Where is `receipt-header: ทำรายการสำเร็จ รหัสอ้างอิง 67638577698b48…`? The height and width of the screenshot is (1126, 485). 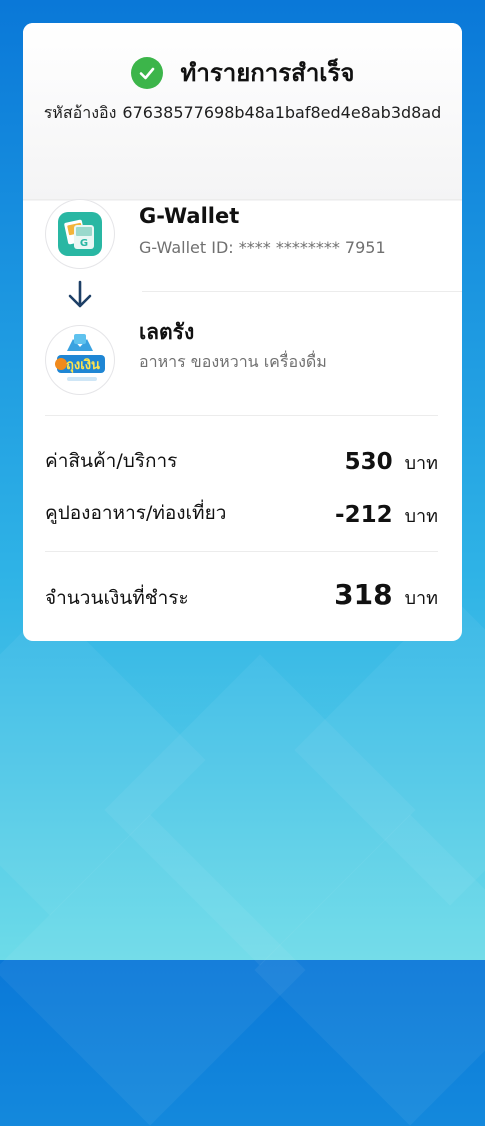 receipt-header: ทำรายการสำเร็จ รหัสอ้างอิง 67638577698b48… is located at coordinates (242, 112).